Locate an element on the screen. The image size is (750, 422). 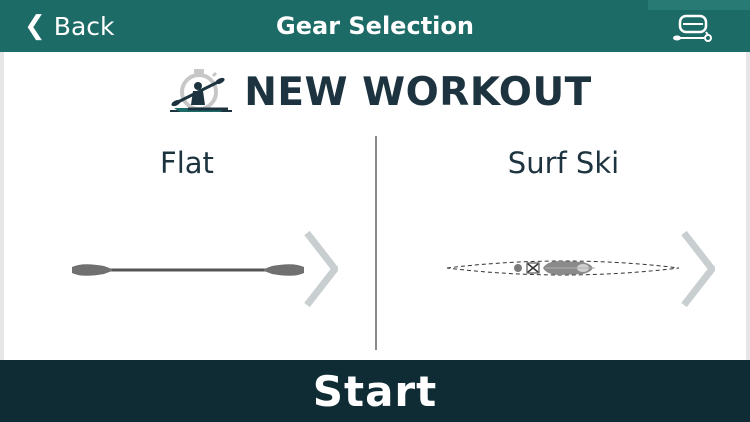
back-button: ❮ Back is located at coordinates (69, 26).